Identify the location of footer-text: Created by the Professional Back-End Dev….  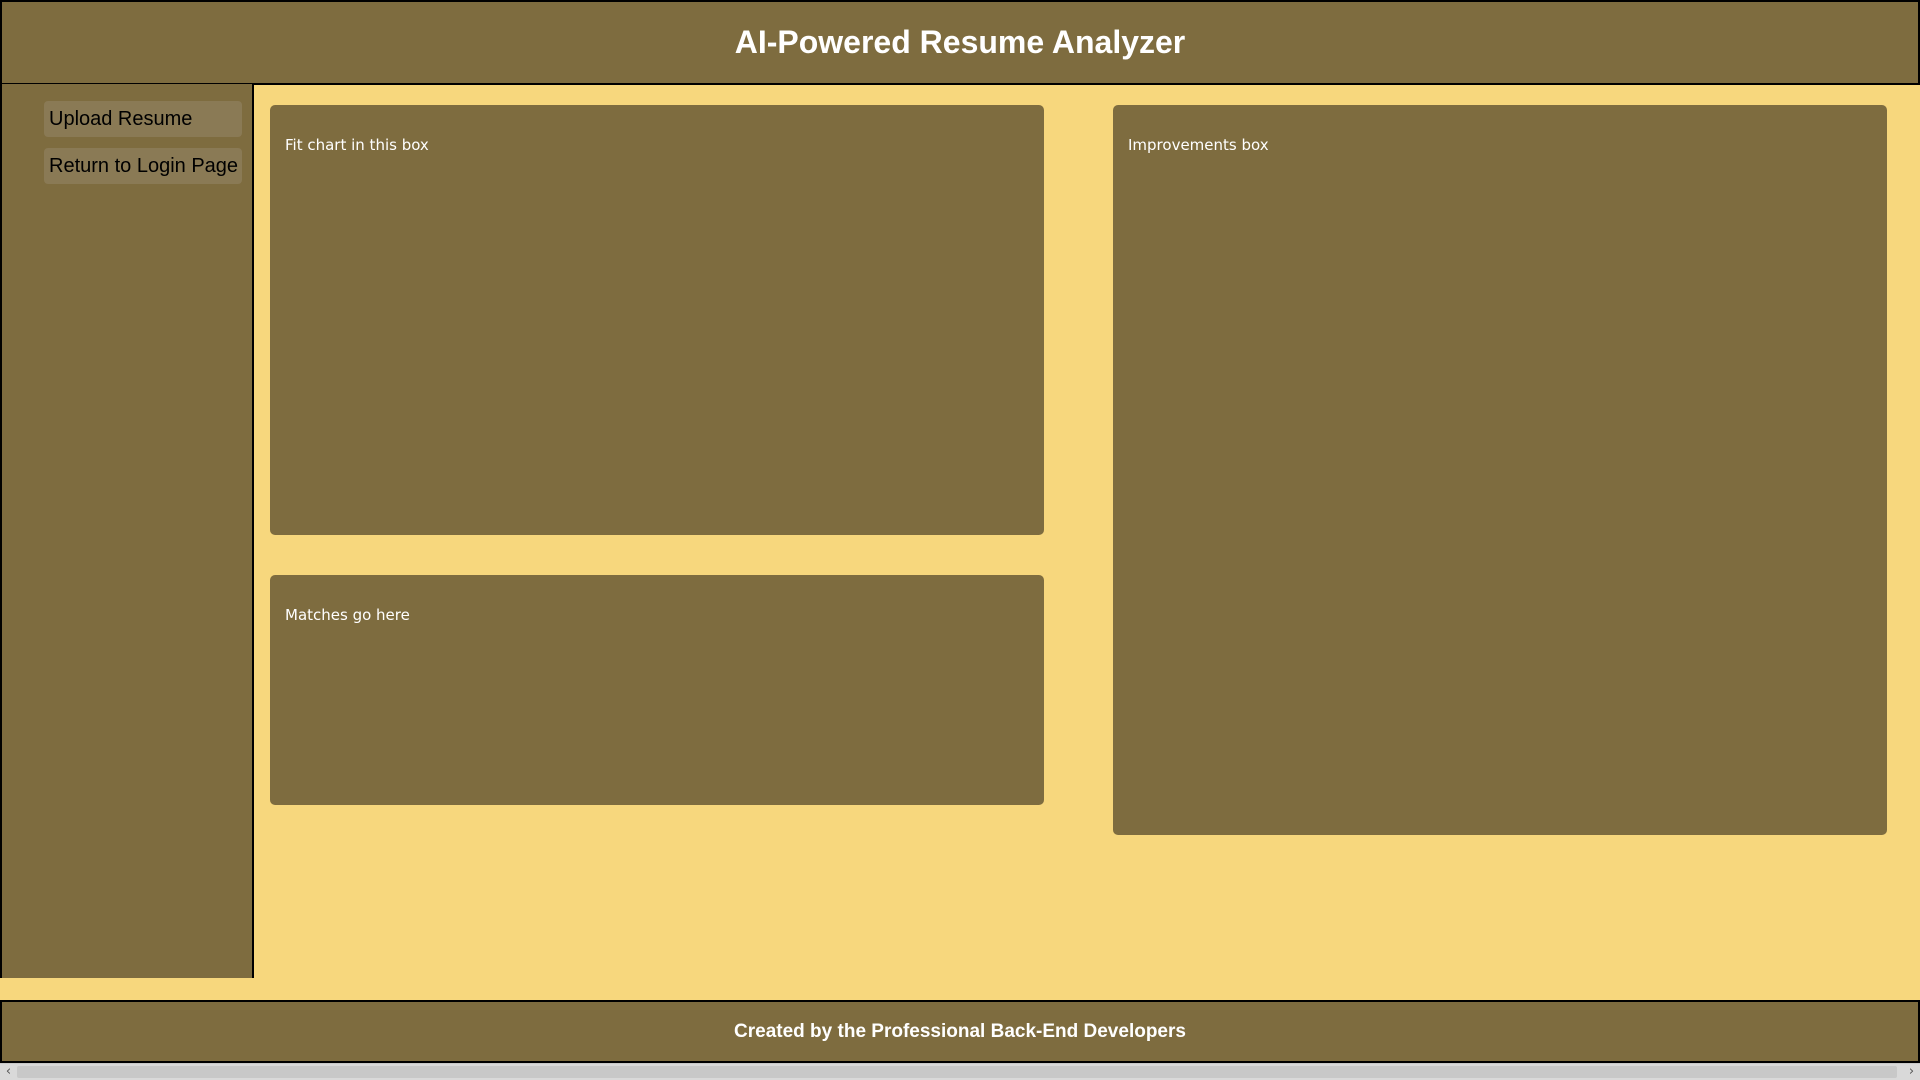
(960, 1031).